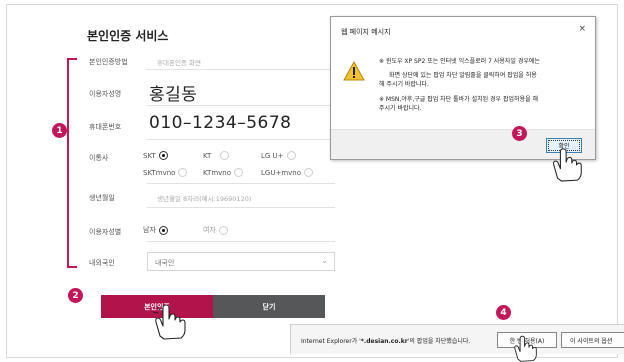 This screenshot has height=362, width=624. Describe the element at coordinates (128, 36) in the screenshot. I see `page-title: 본인인증 서비스` at that location.